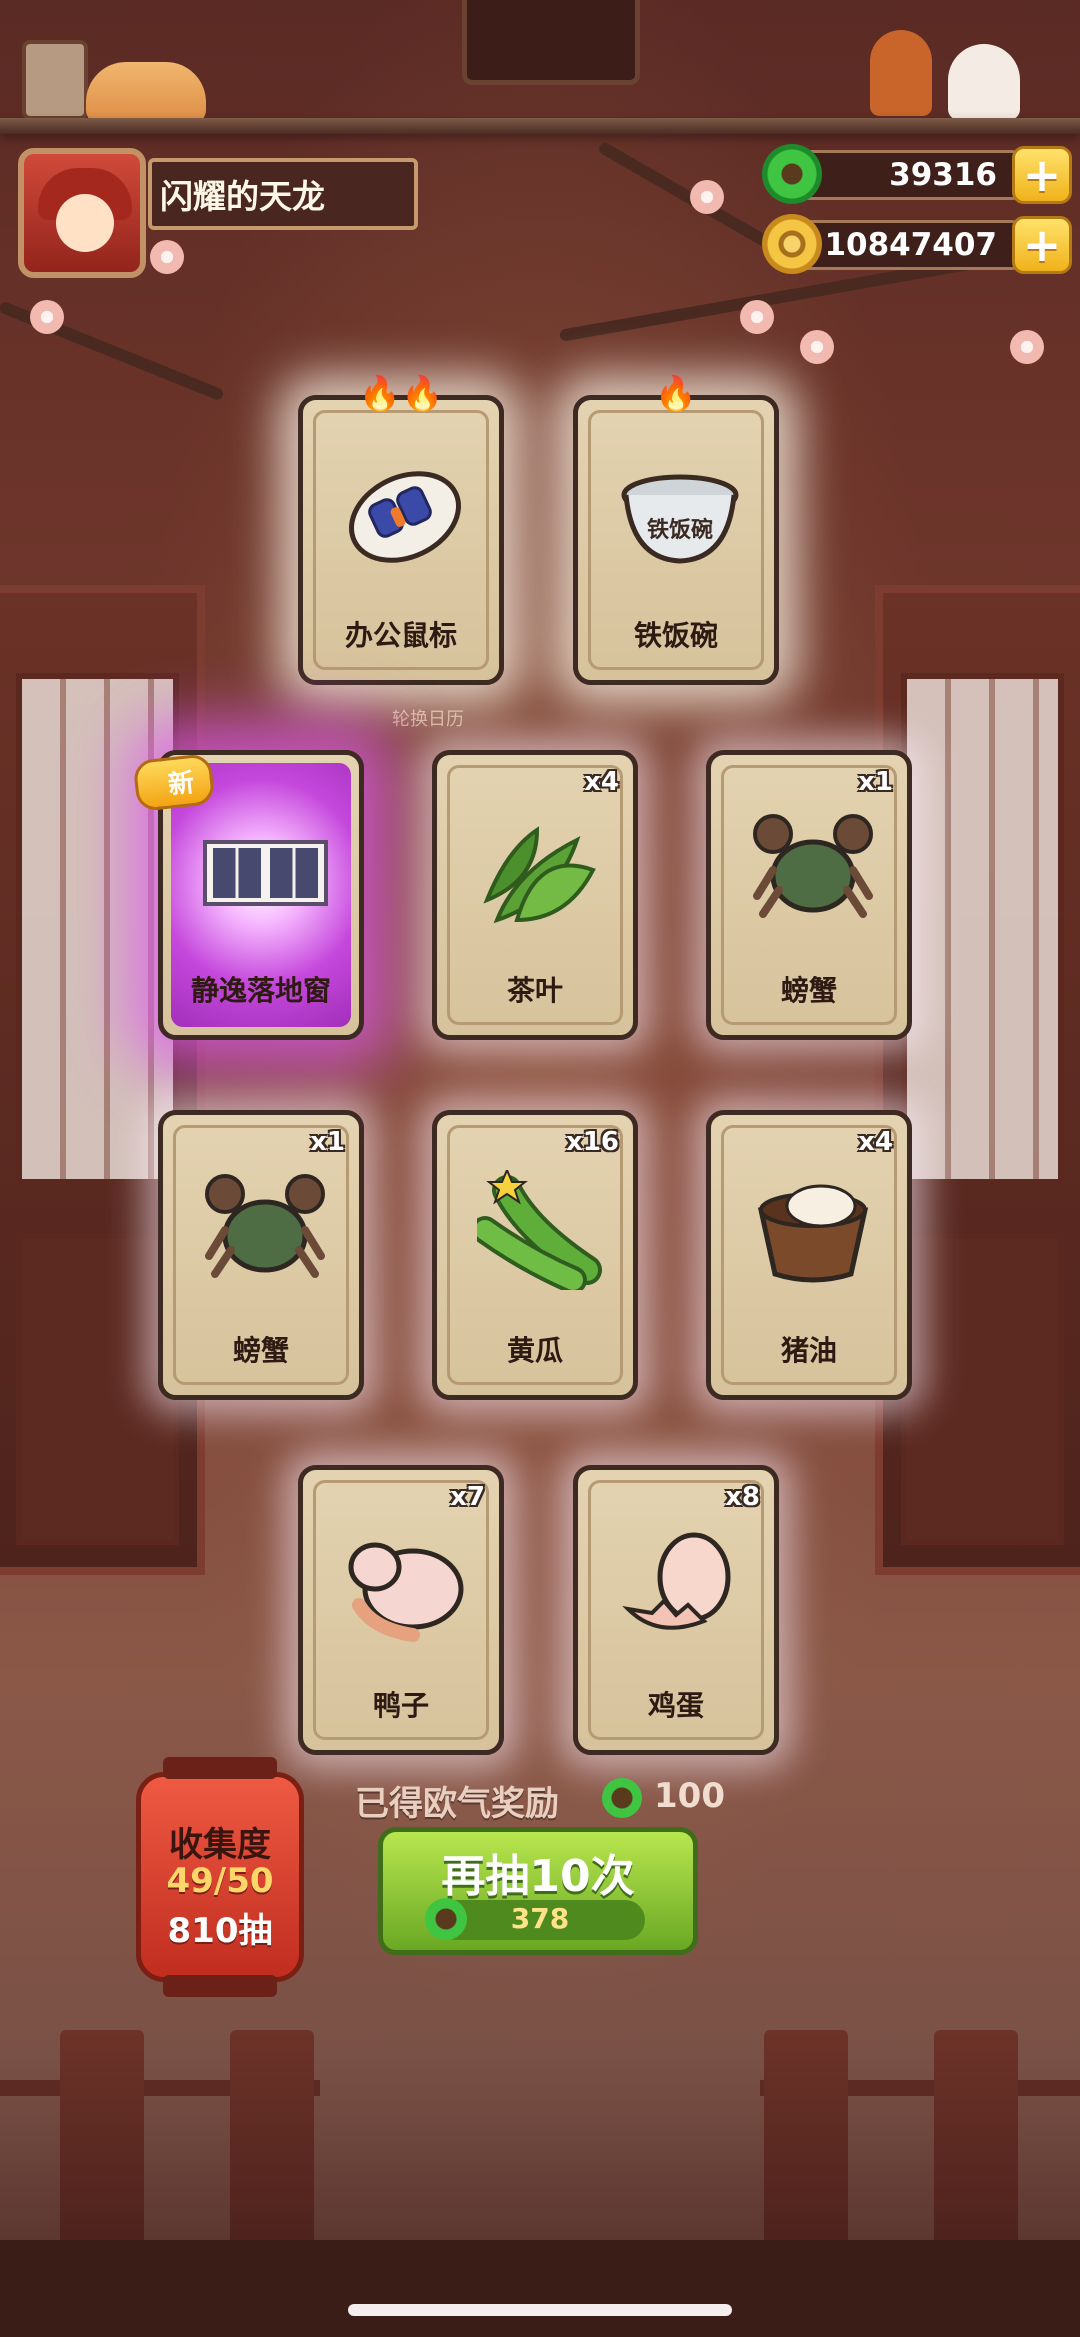 The width and height of the screenshot is (1080, 2337). What do you see at coordinates (943, 175) in the screenshot?
I see `jade-amount: 39316` at bounding box center [943, 175].